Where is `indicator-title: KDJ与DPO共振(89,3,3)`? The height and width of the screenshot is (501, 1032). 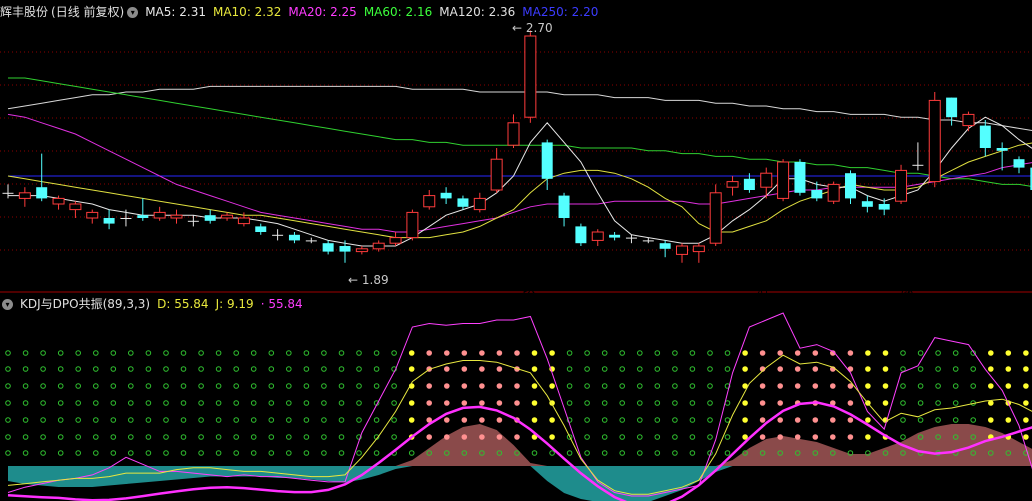
indicator-title: KDJ与DPO共振(89,3,3) is located at coordinates (85, 304).